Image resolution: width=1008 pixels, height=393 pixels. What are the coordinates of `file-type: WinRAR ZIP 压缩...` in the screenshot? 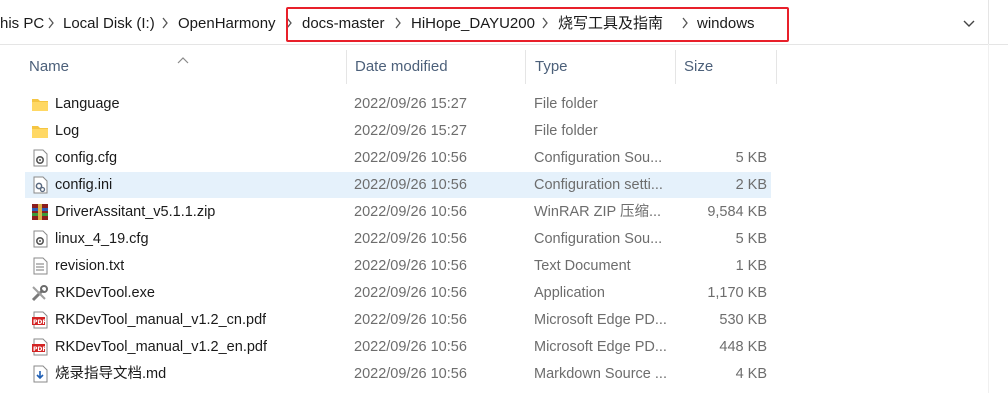 It's located at (598, 212).